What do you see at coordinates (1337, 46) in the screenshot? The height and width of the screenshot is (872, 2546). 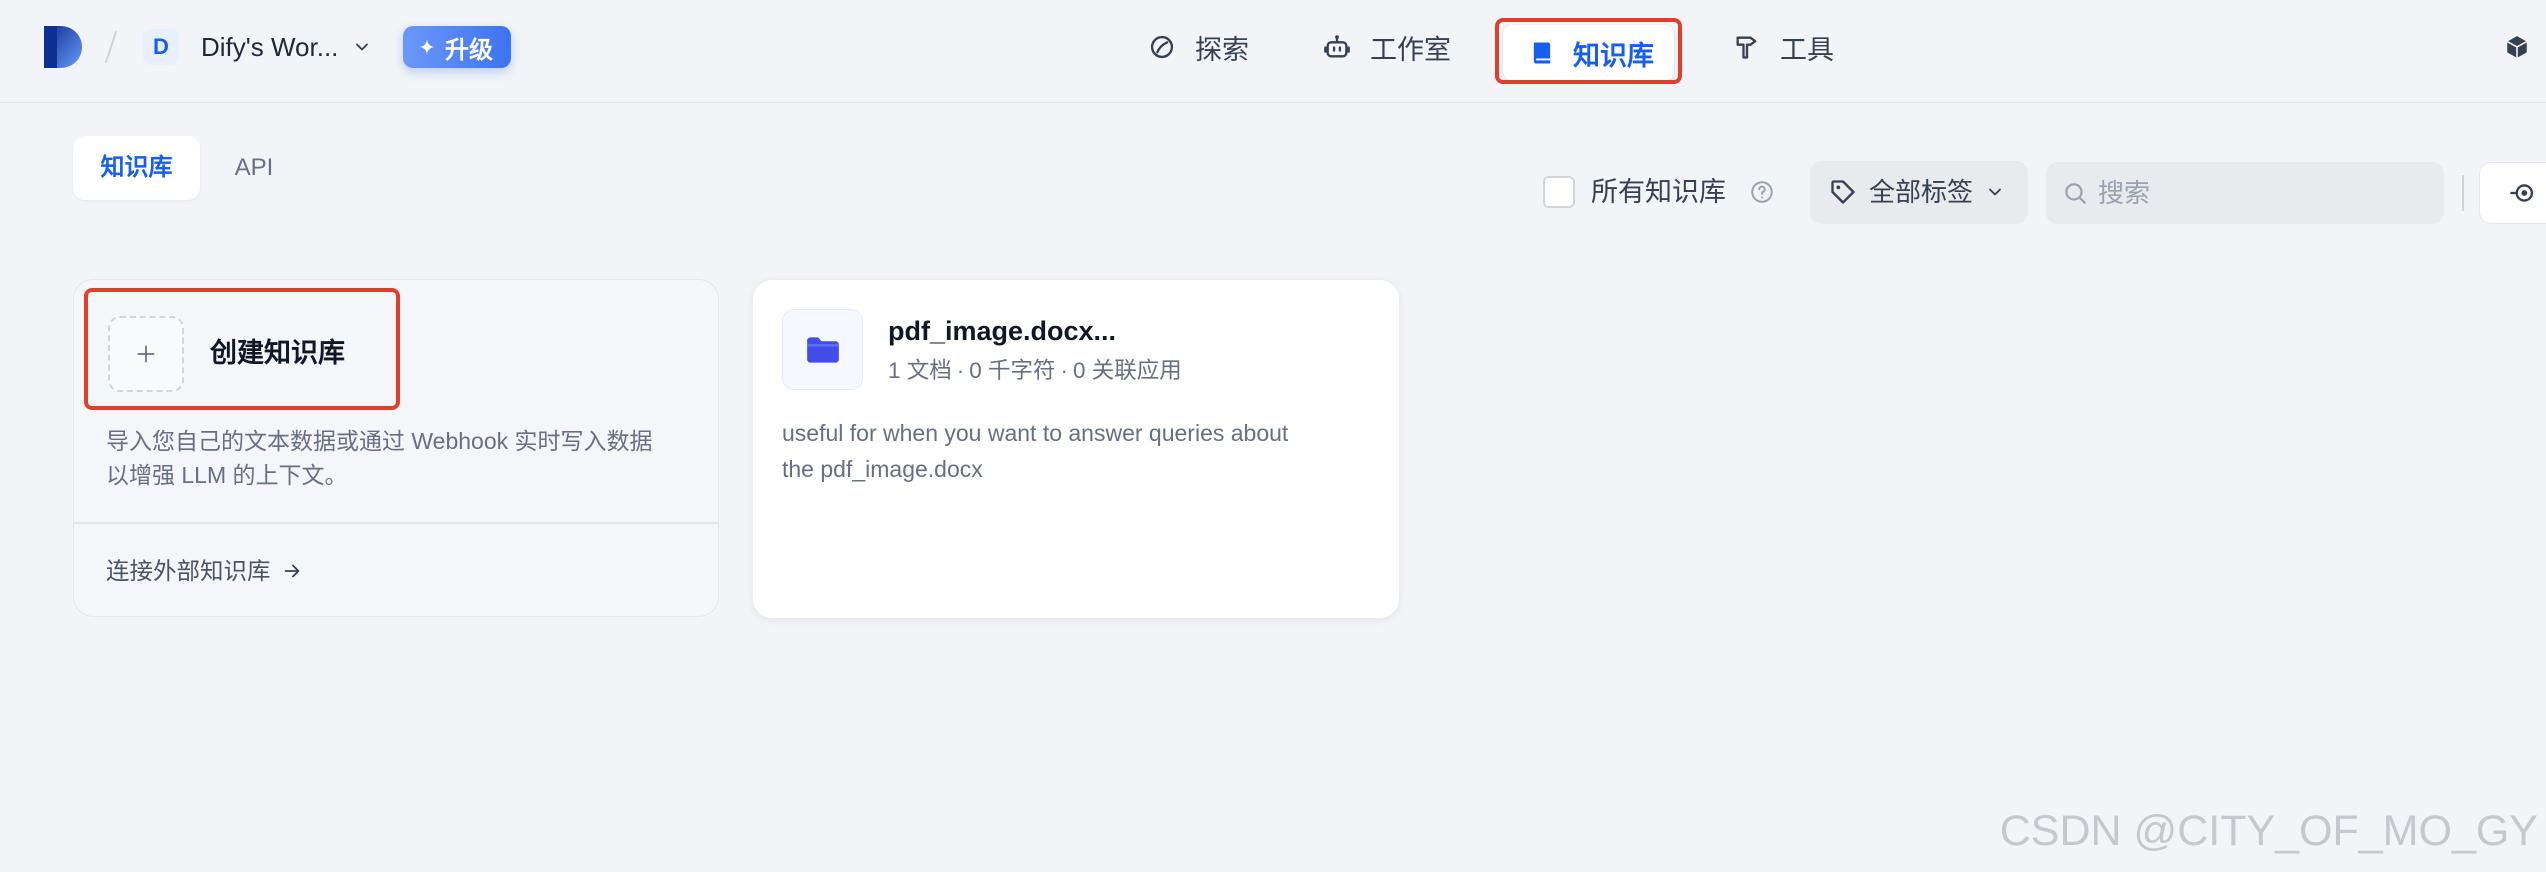 I see `robot-icon` at bounding box center [1337, 46].